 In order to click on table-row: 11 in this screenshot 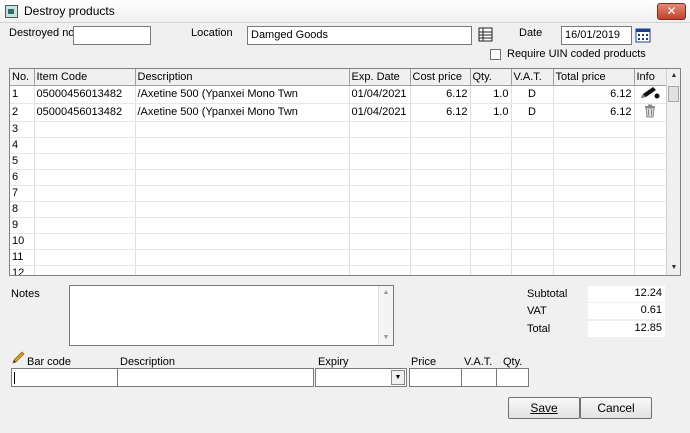, I will do `click(338, 257)`.